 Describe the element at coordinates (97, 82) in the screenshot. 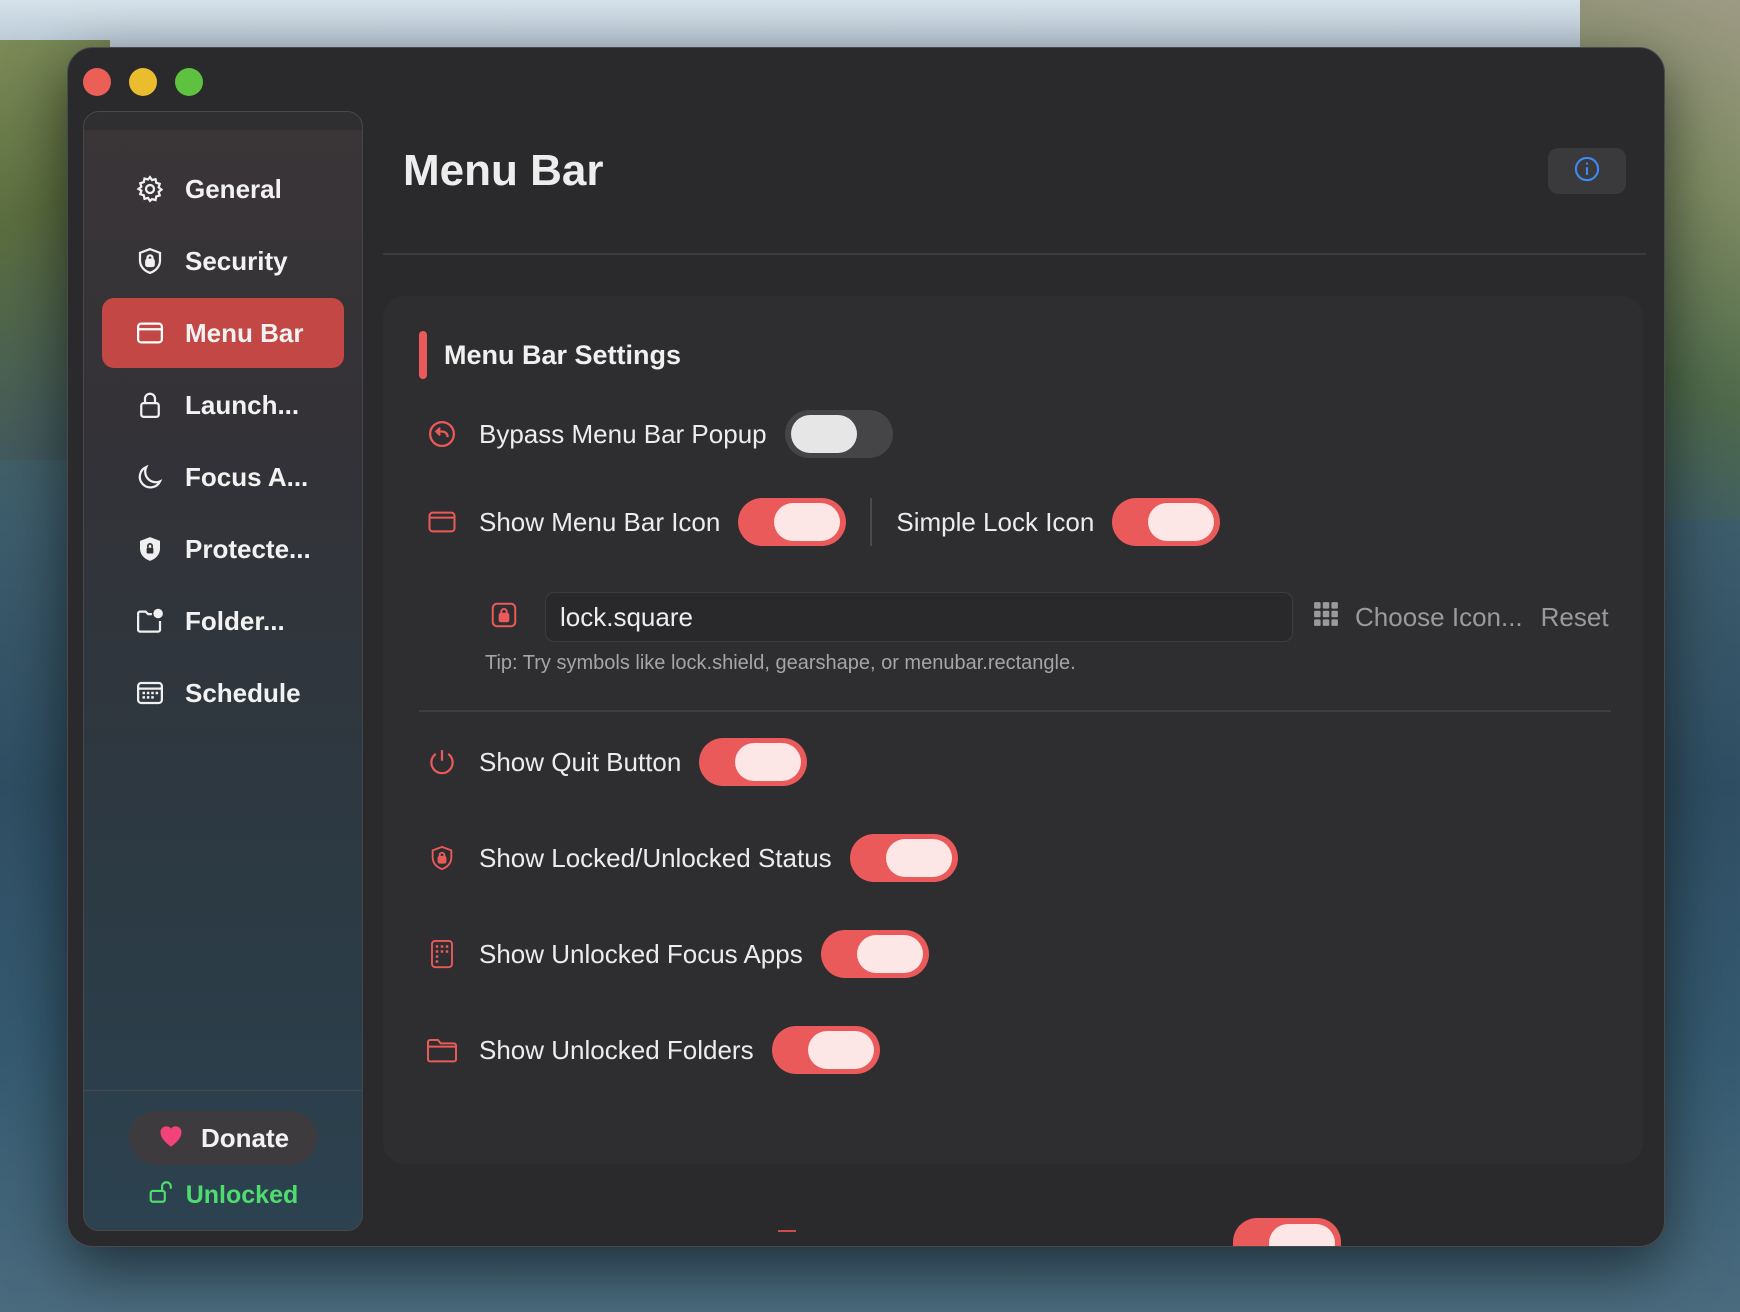

I see `close-window-button` at that location.